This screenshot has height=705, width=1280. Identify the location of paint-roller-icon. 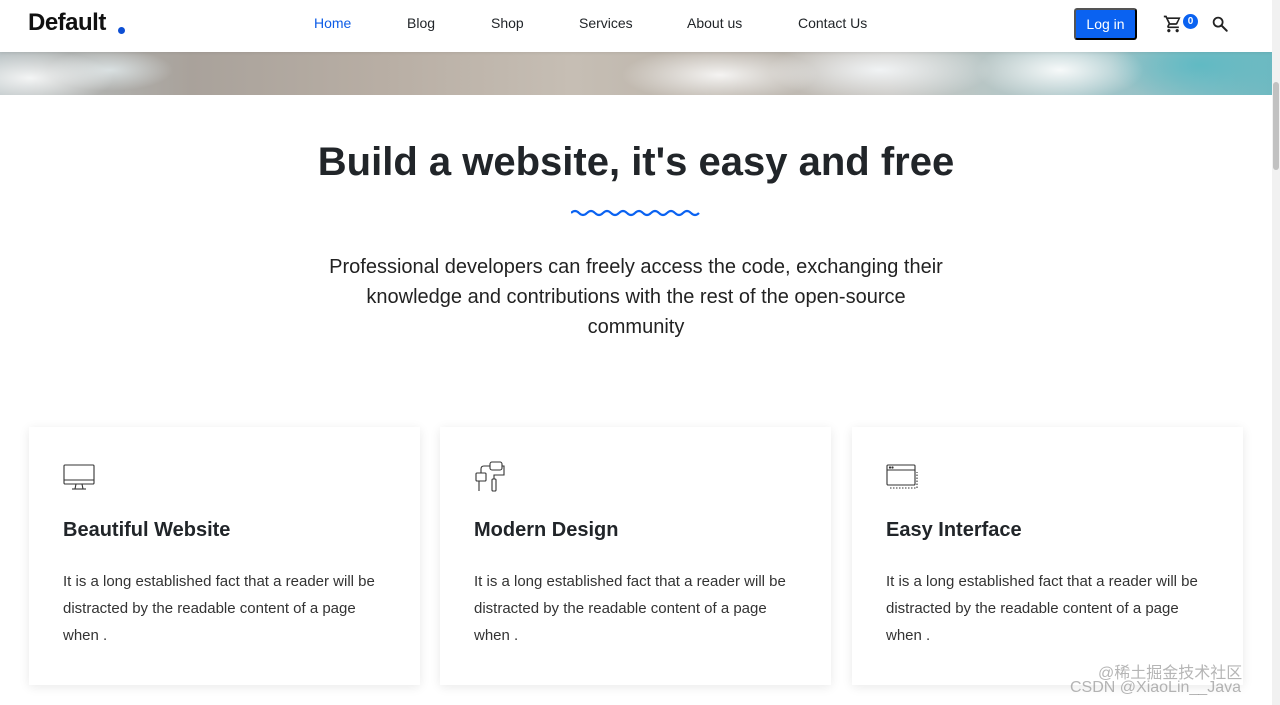
(490, 477).